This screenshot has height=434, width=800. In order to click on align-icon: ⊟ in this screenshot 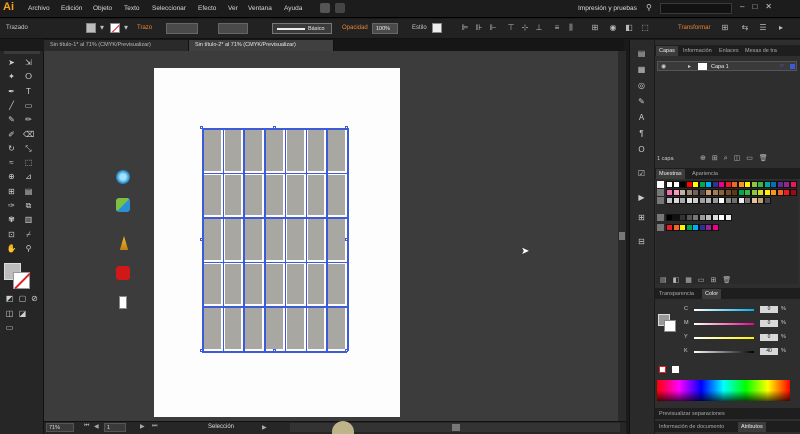, I will do `click(641, 241)`.